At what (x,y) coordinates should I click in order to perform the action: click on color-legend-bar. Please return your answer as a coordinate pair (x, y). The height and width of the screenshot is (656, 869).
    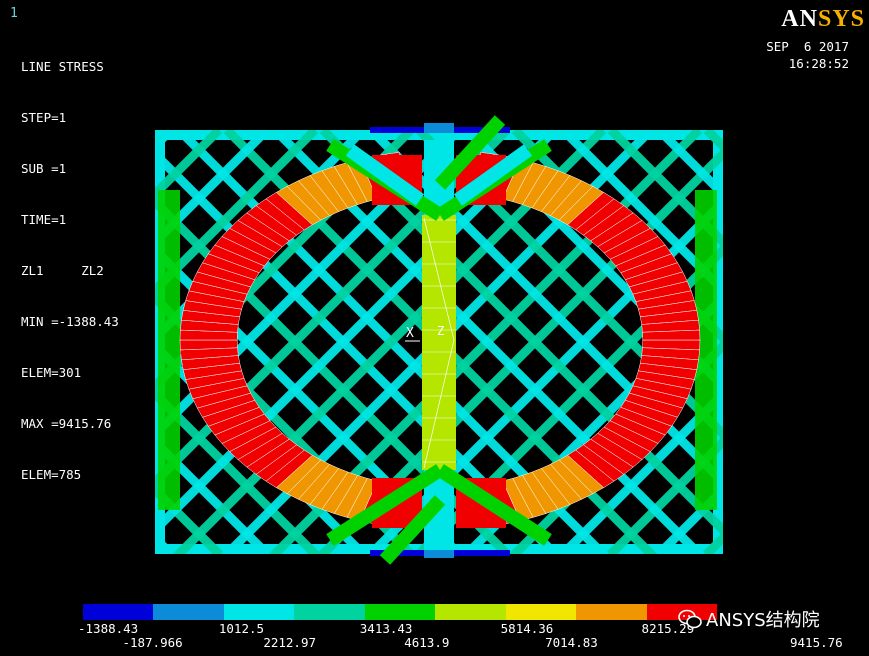
    Looking at the image, I should click on (400, 612).